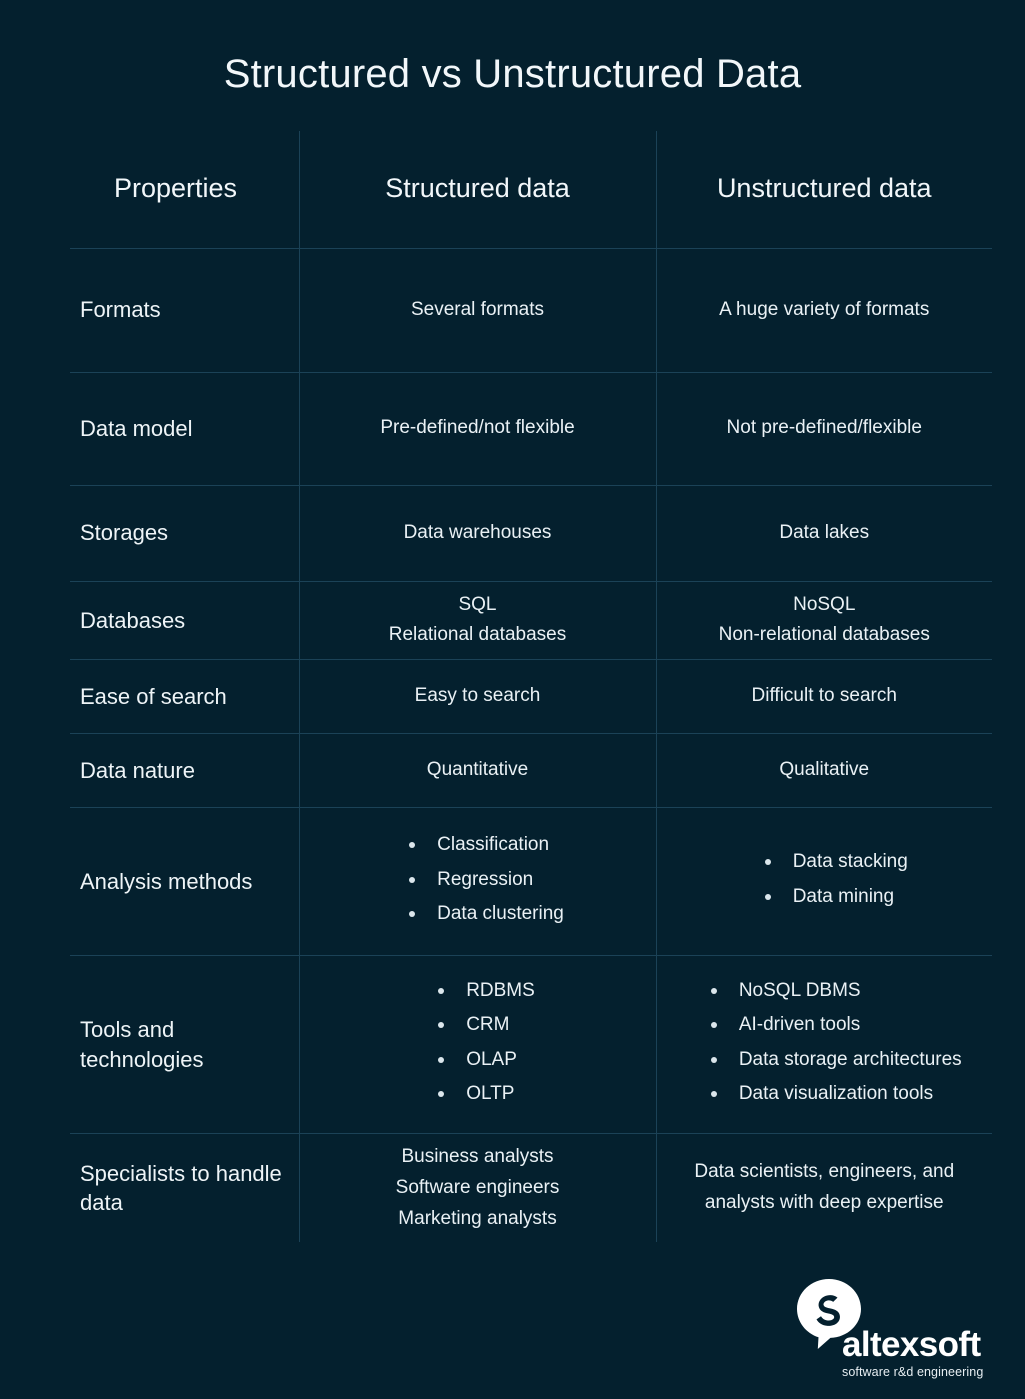  I want to click on structured-databases-lines: SQL Relational databases, so click(478, 621).